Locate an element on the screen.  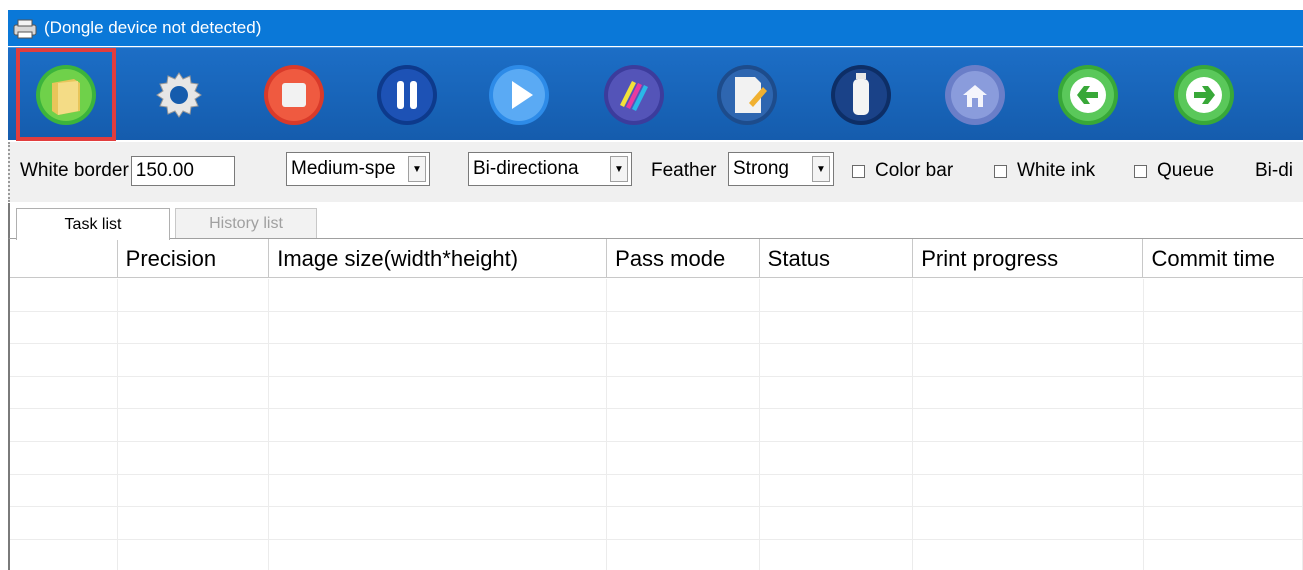
column-header-status: Status is located at coordinates (837, 258).